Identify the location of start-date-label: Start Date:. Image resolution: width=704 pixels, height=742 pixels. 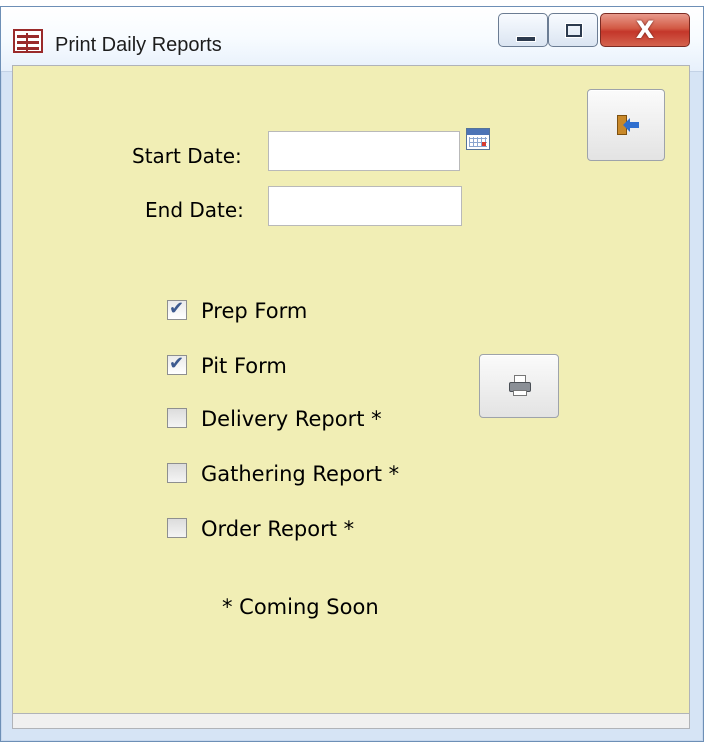
(187, 156).